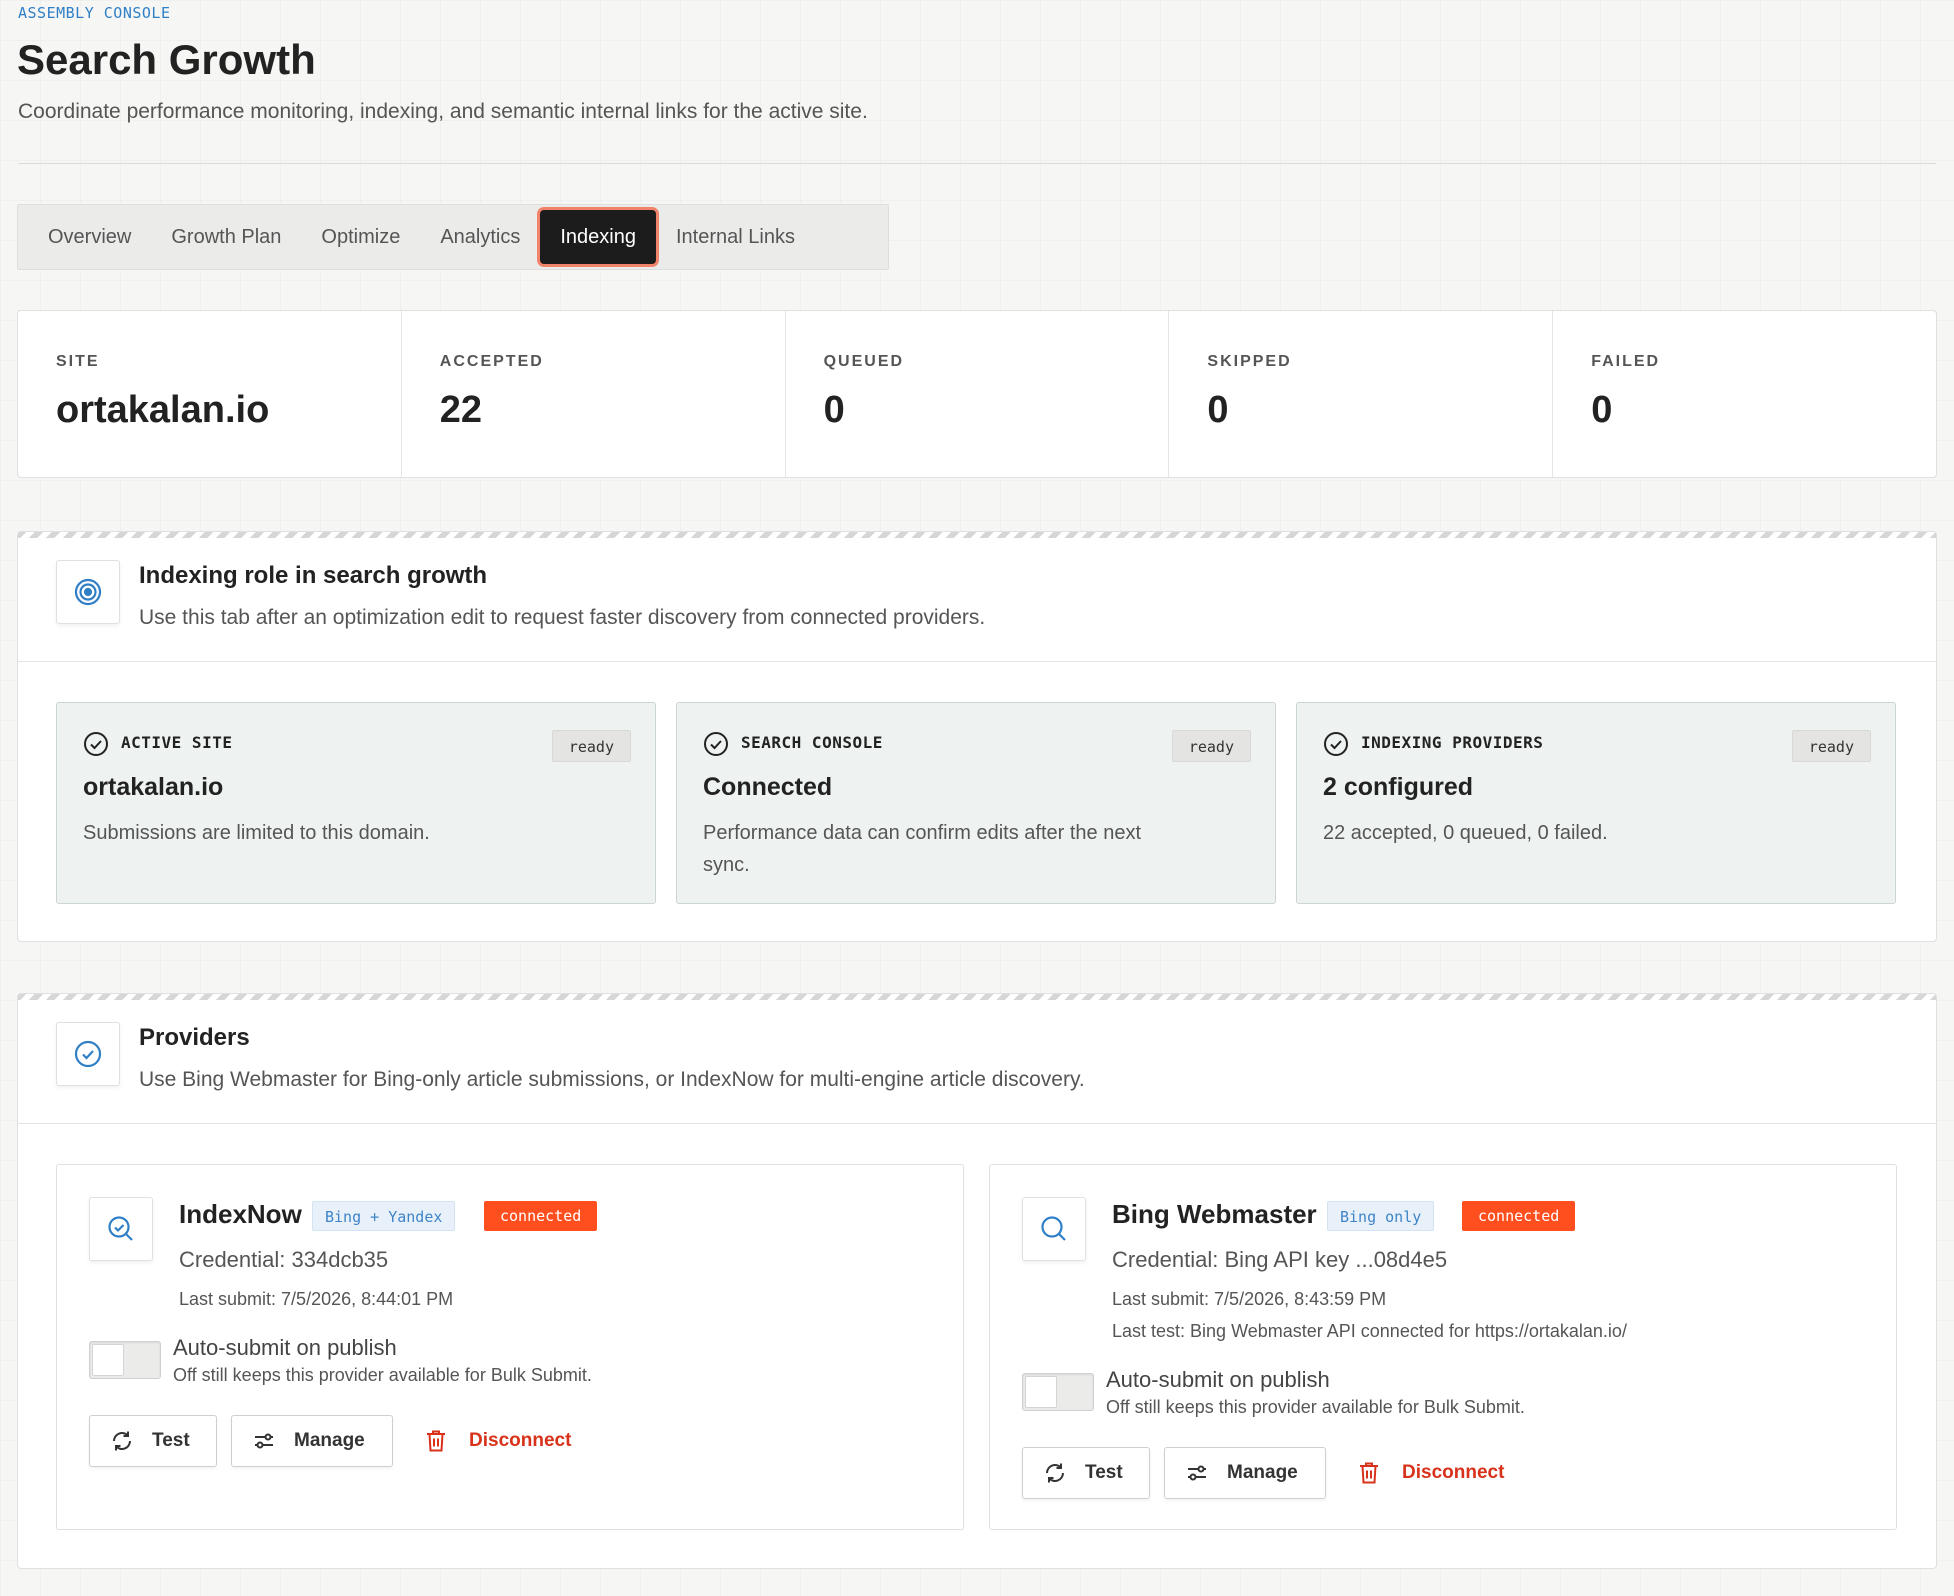 This screenshot has width=1954, height=1596. I want to click on status-card-description: 22 accepted, 0 queued, 0 failed., so click(1465, 833).